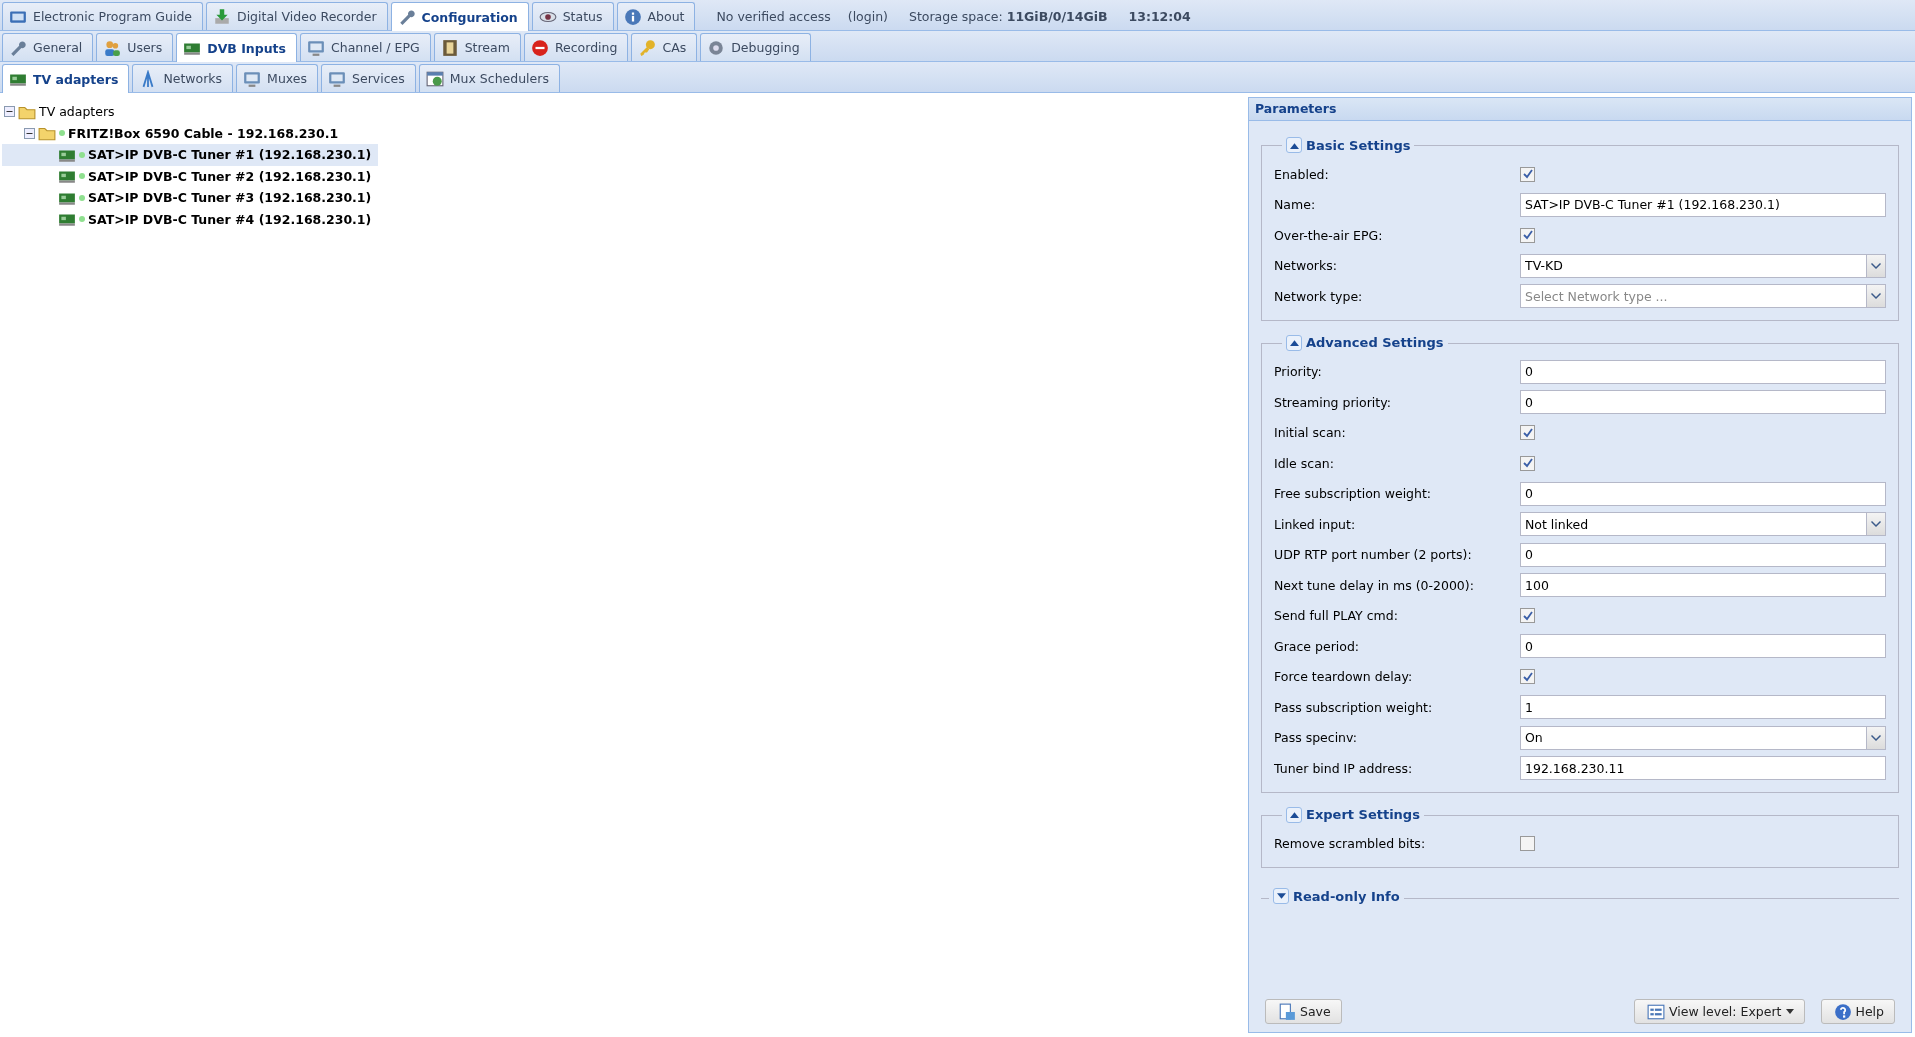 The image size is (1915, 1037). I want to click on tree-row: SAT>IP DVB-C Tuner #4 (192.168.230.1), so click(190, 219).